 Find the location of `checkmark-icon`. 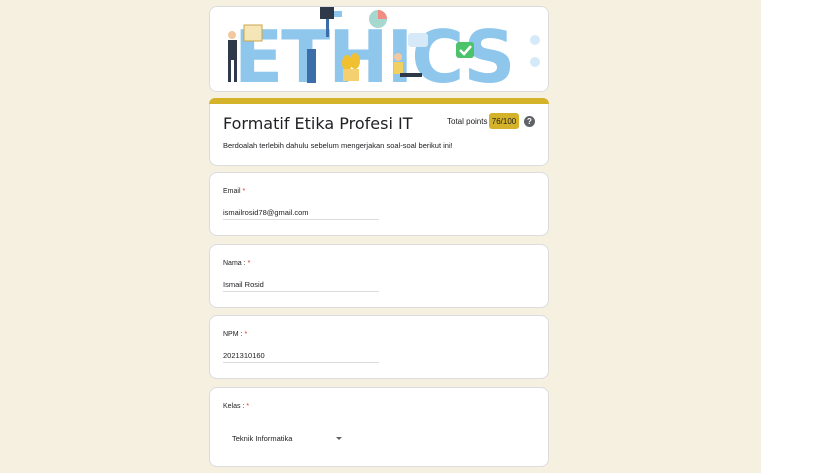

checkmark-icon is located at coordinates (465, 50).